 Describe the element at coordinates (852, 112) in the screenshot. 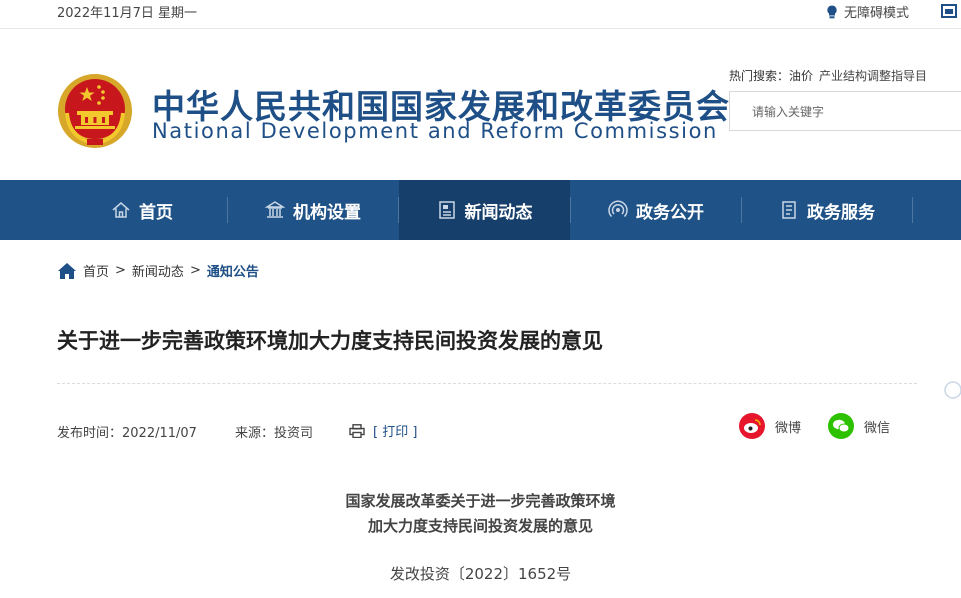

I see `search-input` at that location.